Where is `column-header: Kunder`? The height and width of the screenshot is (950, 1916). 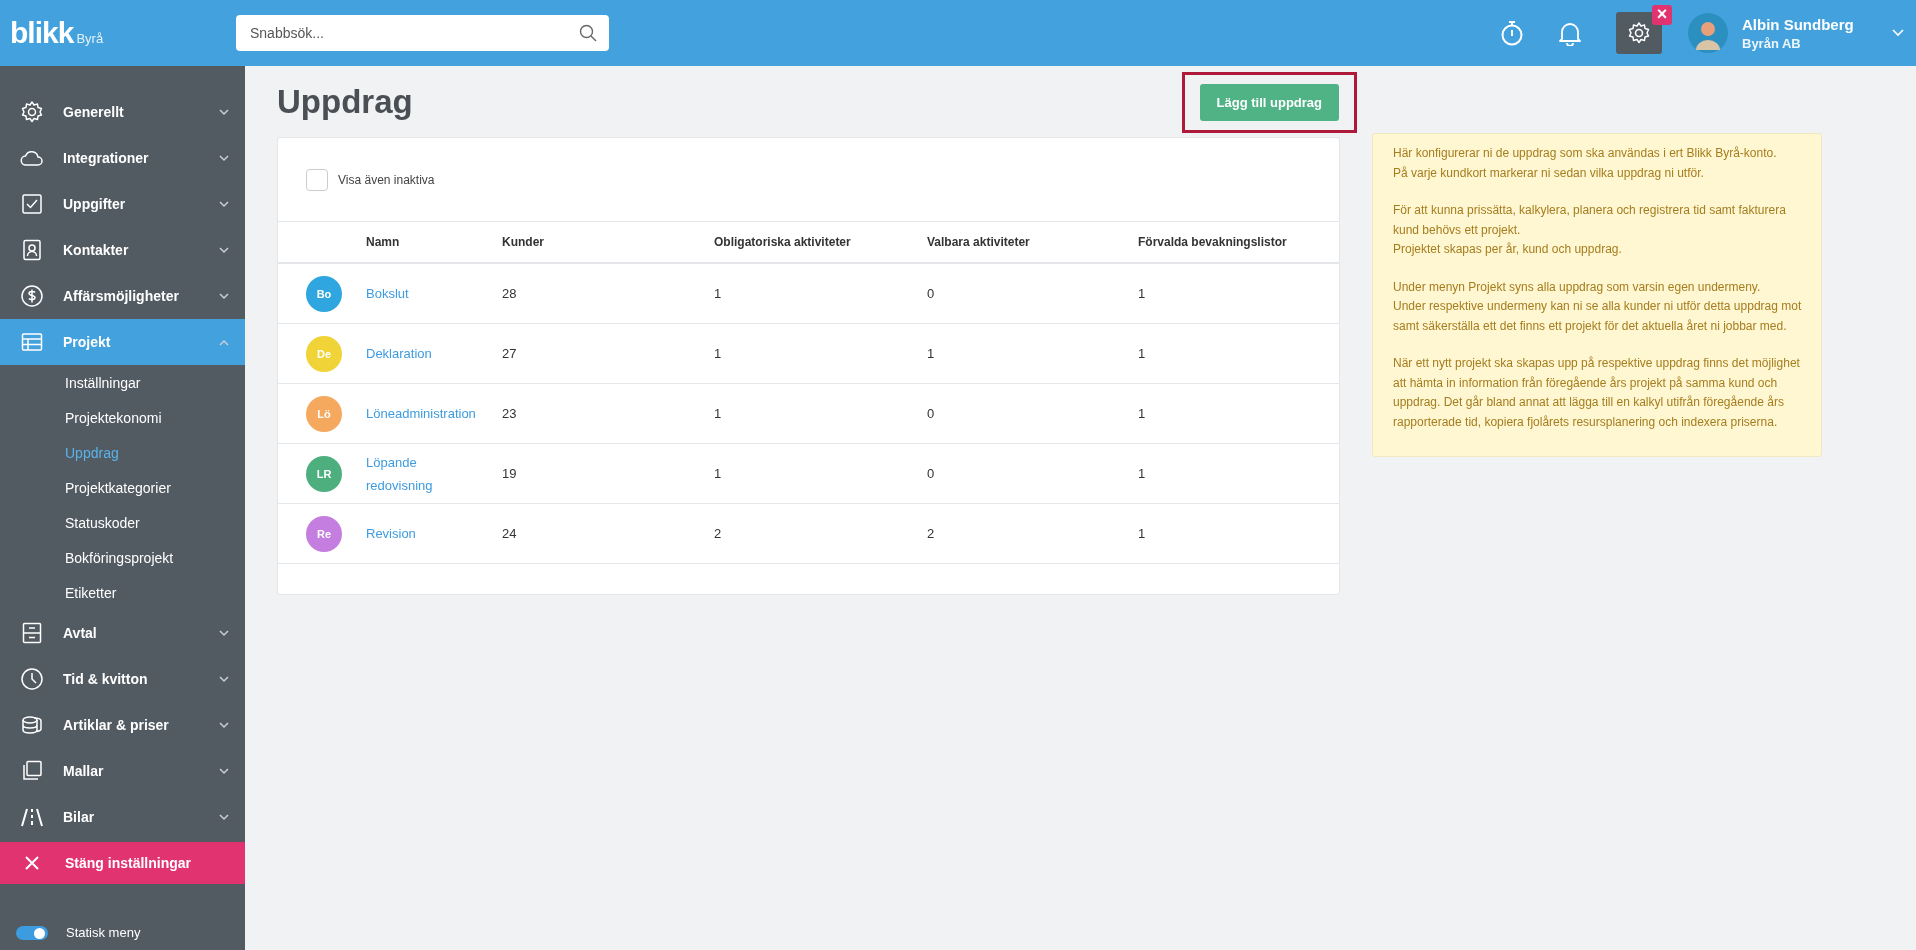 column-header: Kunder is located at coordinates (523, 242).